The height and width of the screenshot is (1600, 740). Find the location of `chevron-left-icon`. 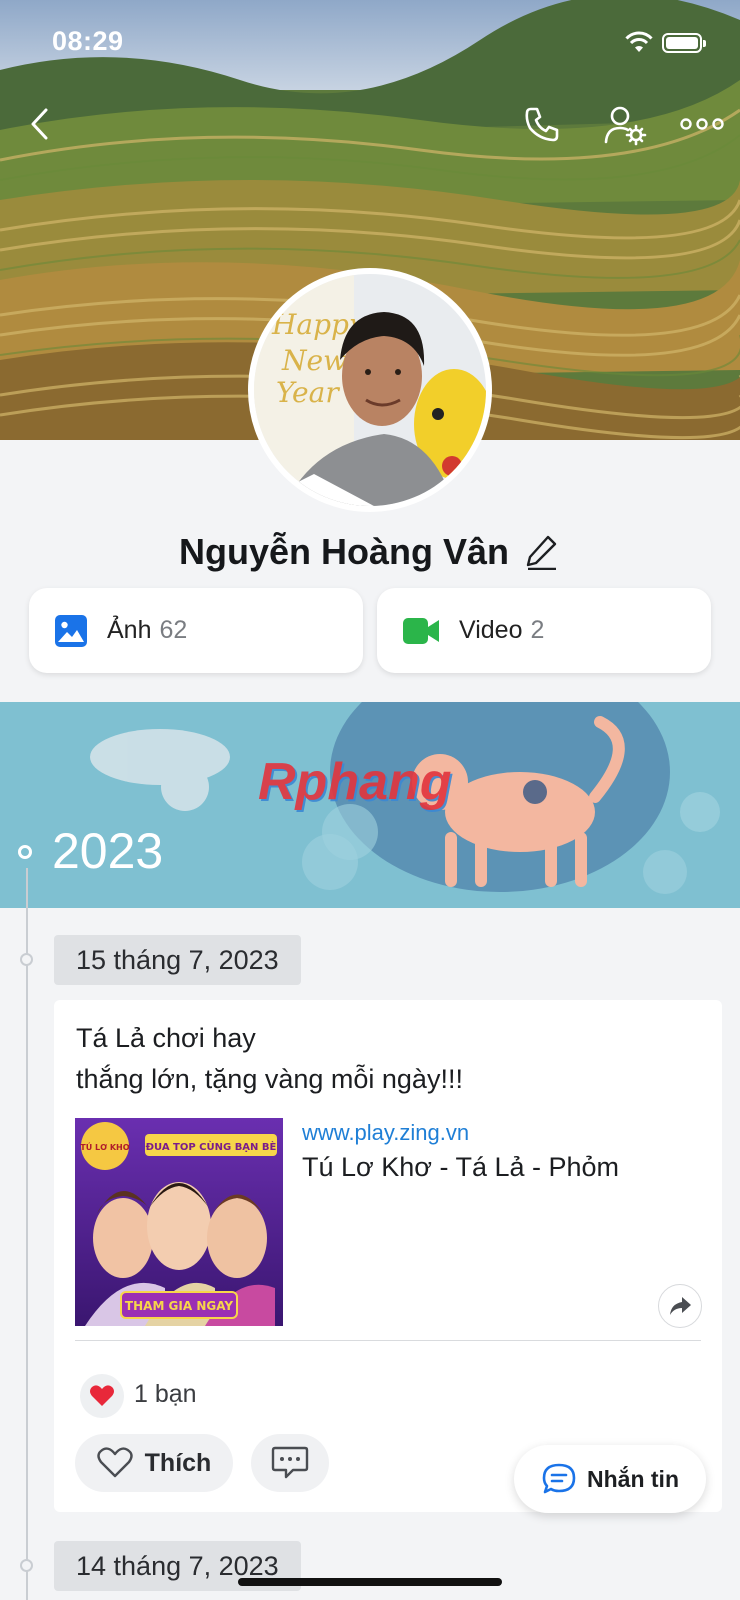

chevron-left-icon is located at coordinates (39, 124).